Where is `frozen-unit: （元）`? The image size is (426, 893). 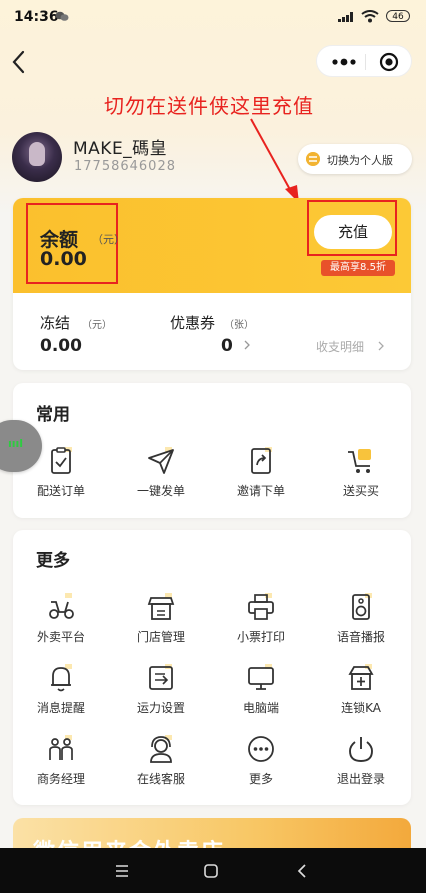
frozen-unit: （元） is located at coordinates (97, 325).